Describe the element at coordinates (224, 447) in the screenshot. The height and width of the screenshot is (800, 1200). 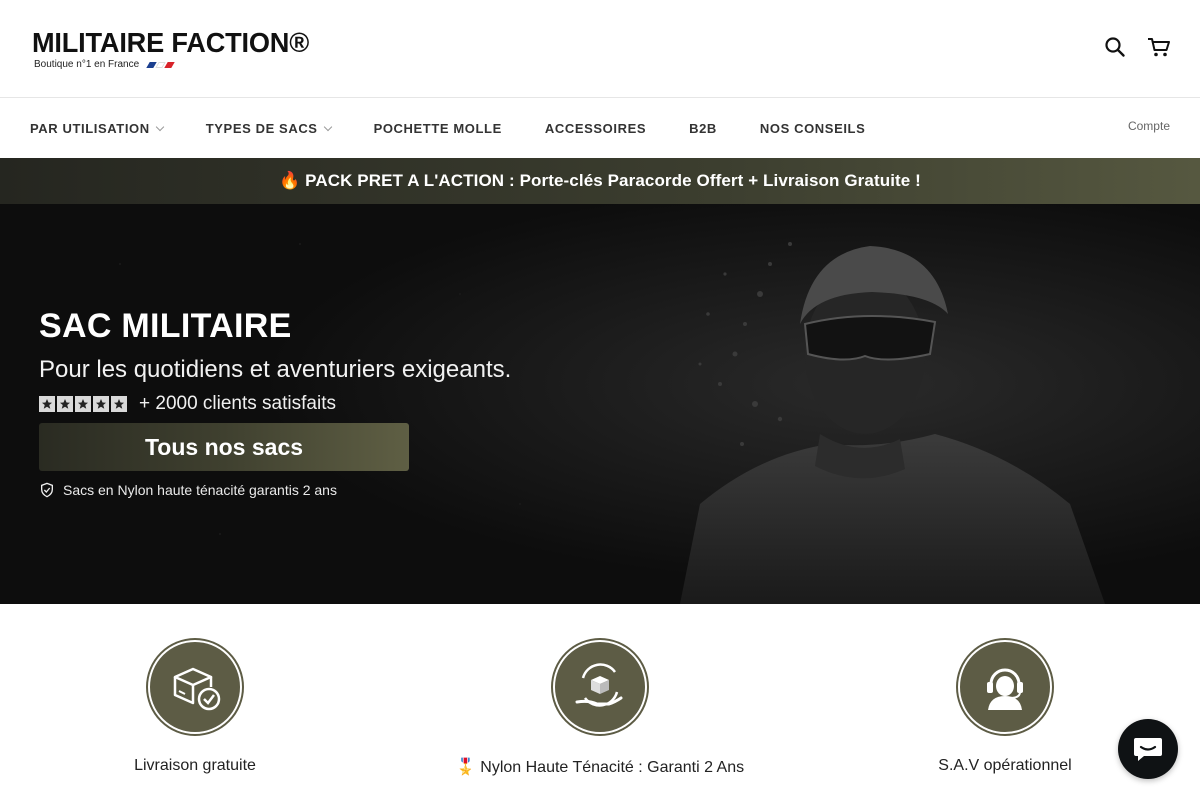
I see `all-bags-button: Tous nos sacs` at that location.